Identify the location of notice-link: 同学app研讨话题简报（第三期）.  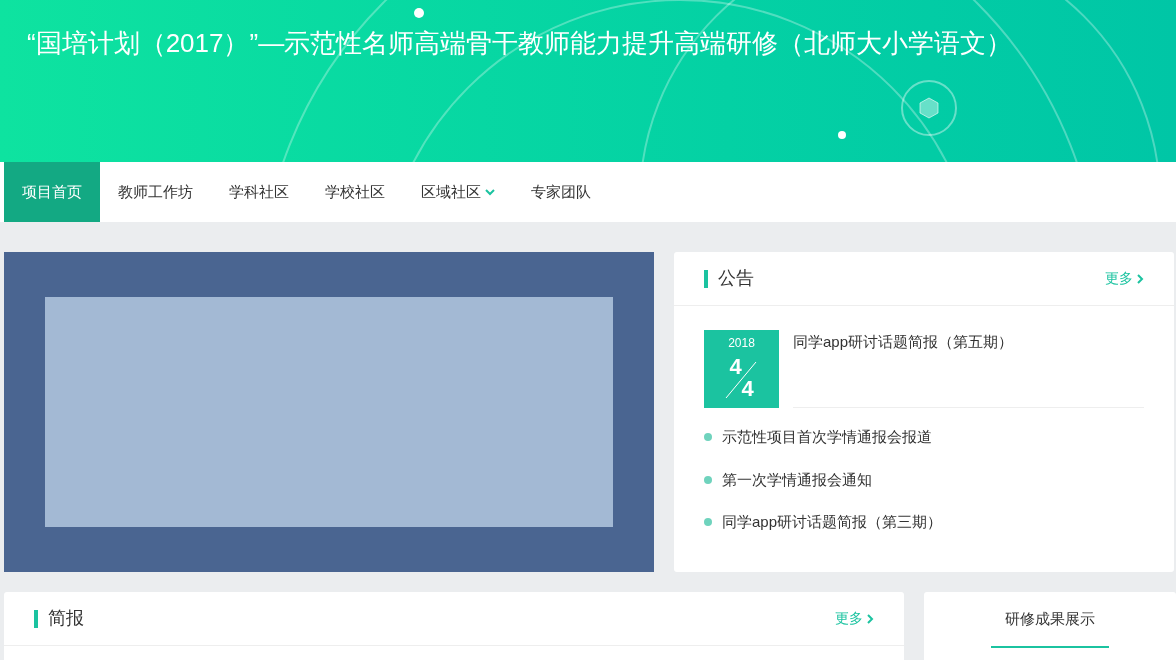
(832, 522).